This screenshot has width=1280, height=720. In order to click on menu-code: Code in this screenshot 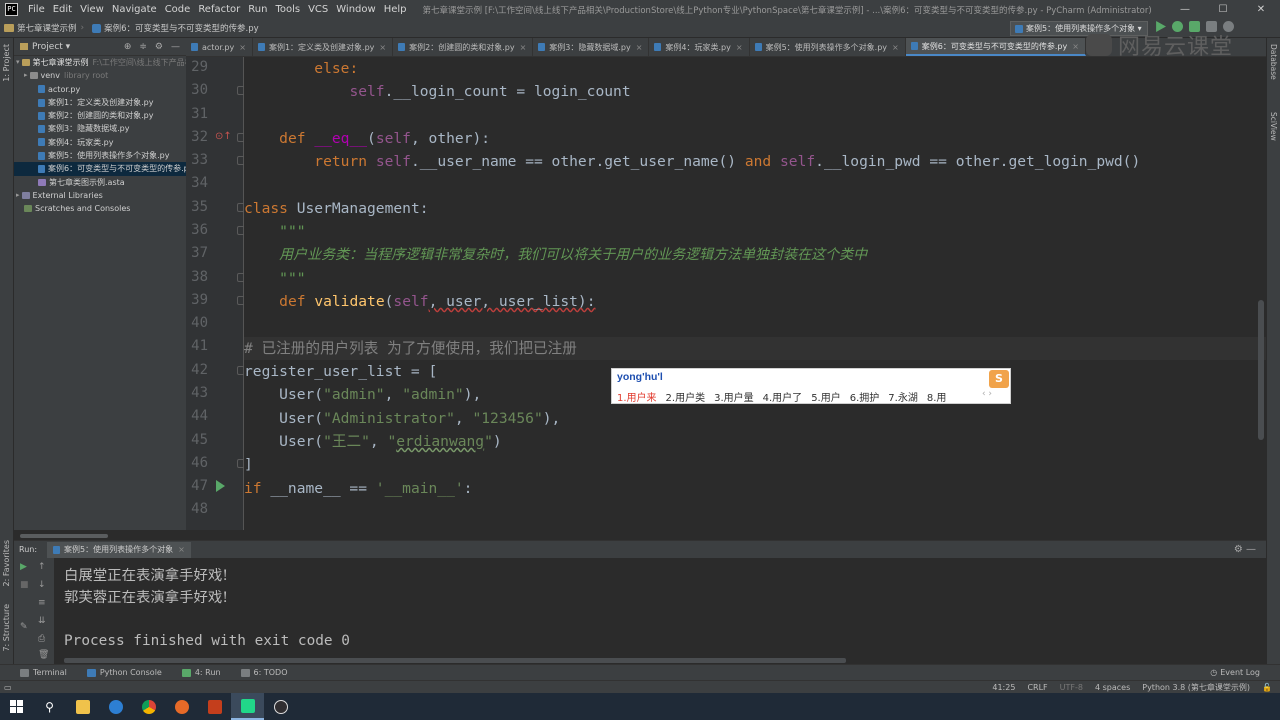, I will do `click(178, 9)`.